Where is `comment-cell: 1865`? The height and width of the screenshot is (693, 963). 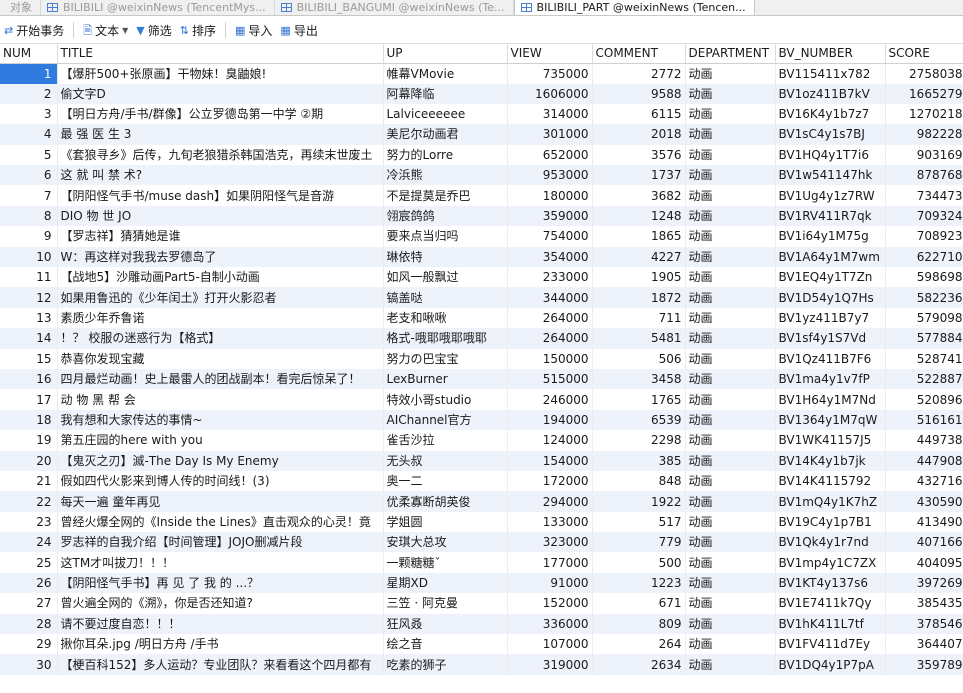
comment-cell: 1865 is located at coordinates (639, 236).